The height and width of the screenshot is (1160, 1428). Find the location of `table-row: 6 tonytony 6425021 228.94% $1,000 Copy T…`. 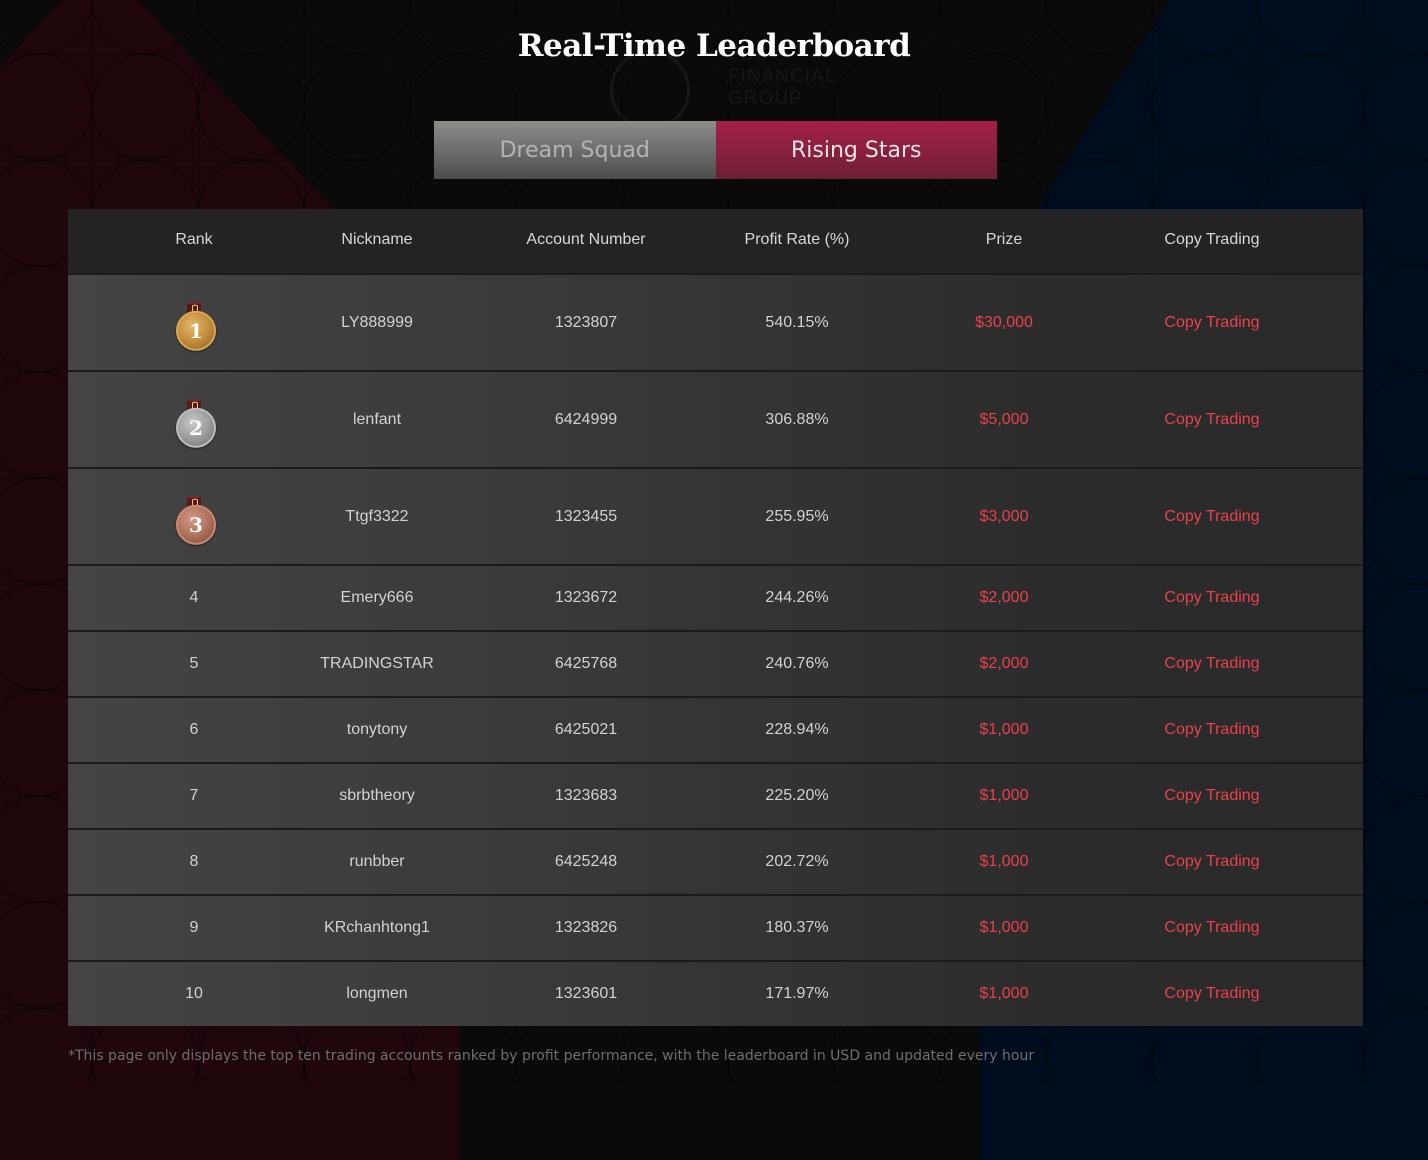

table-row: 6 tonytony 6425021 228.94% $1,000 Copy T… is located at coordinates (715, 729).